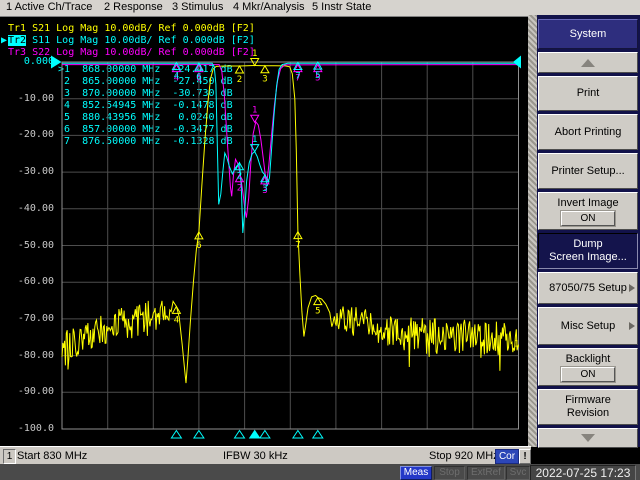 This screenshot has height=480, width=640. What do you see at coordinates (583, 472) in the screenshot?
I see `datetime-display: 2022-07-25 17:23` at bounding box center [583, 472].